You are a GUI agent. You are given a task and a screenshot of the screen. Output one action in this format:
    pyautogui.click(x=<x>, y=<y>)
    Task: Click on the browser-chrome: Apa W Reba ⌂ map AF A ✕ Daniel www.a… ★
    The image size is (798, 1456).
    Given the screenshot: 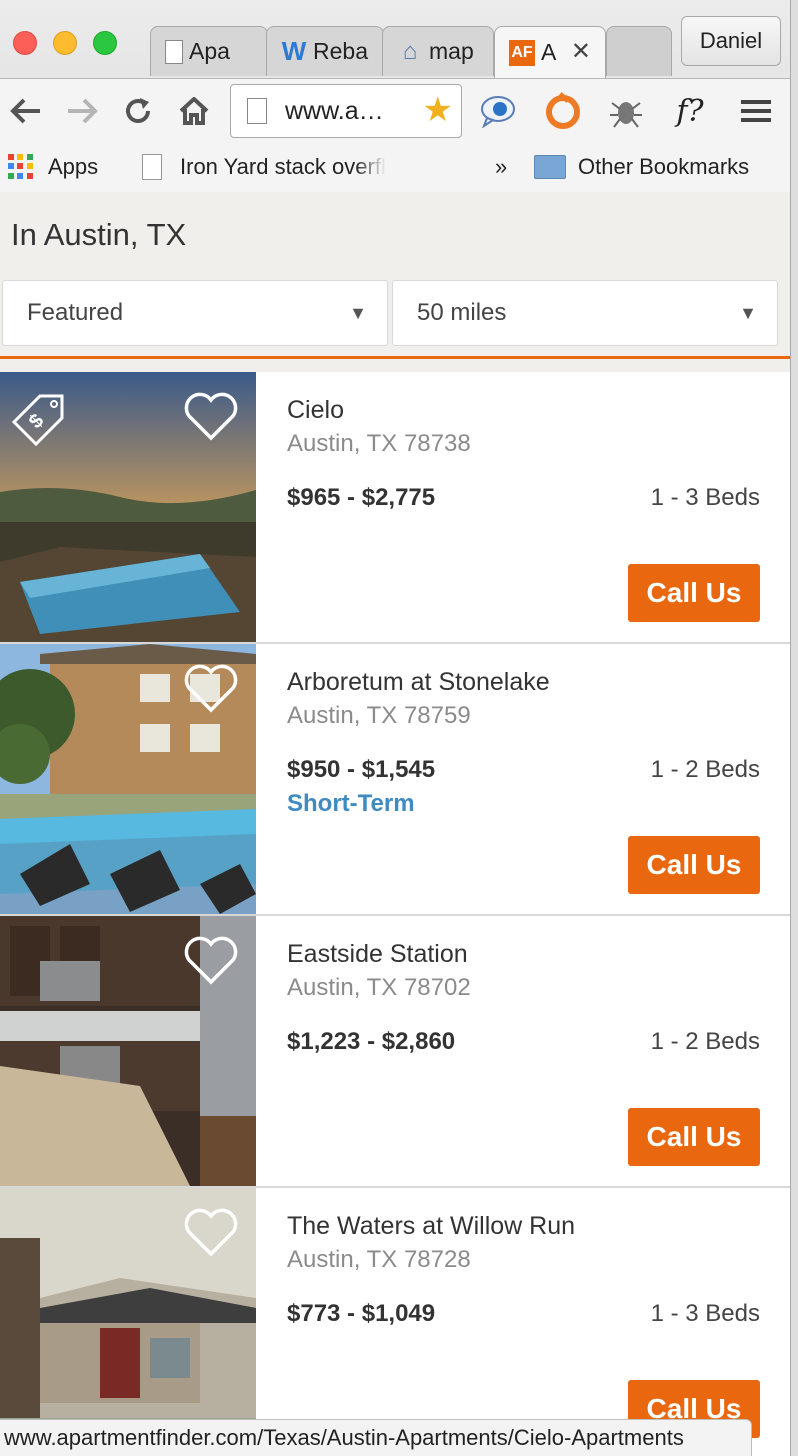 What is the action you would take?
    pyautogui.click(x=395, y=96)
    